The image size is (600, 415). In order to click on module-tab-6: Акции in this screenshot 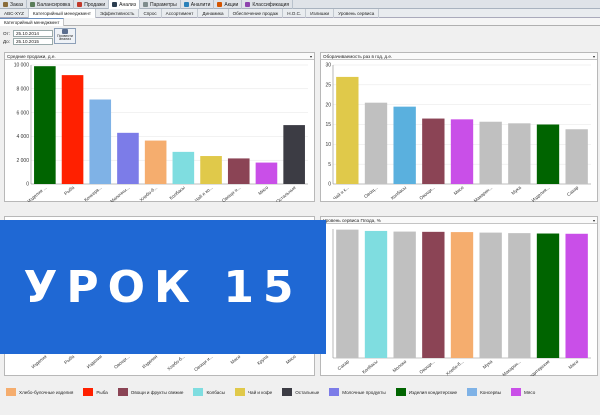, I will do `click(228, 4)`.